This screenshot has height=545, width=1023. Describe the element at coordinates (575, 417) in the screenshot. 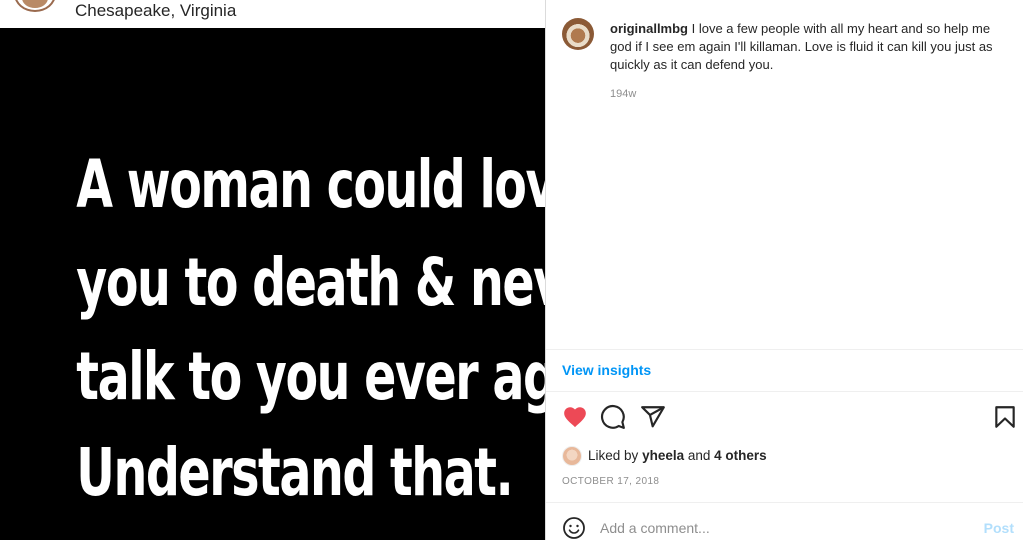

I see `heart-icon` at that location.